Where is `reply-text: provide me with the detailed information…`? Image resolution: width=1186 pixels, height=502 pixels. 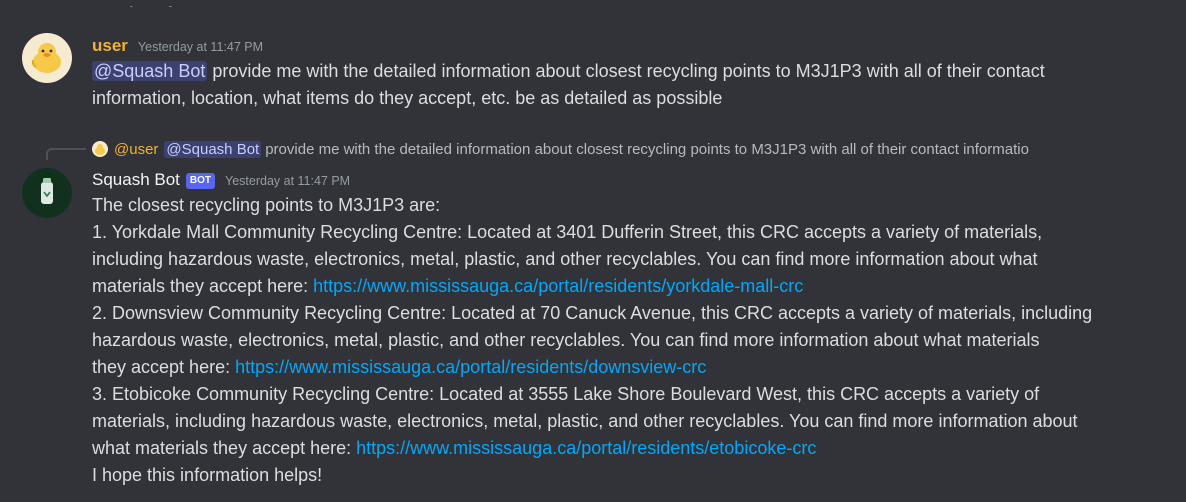
reply-text: provide me with the detailed information… is located at coordinates (647, 149).